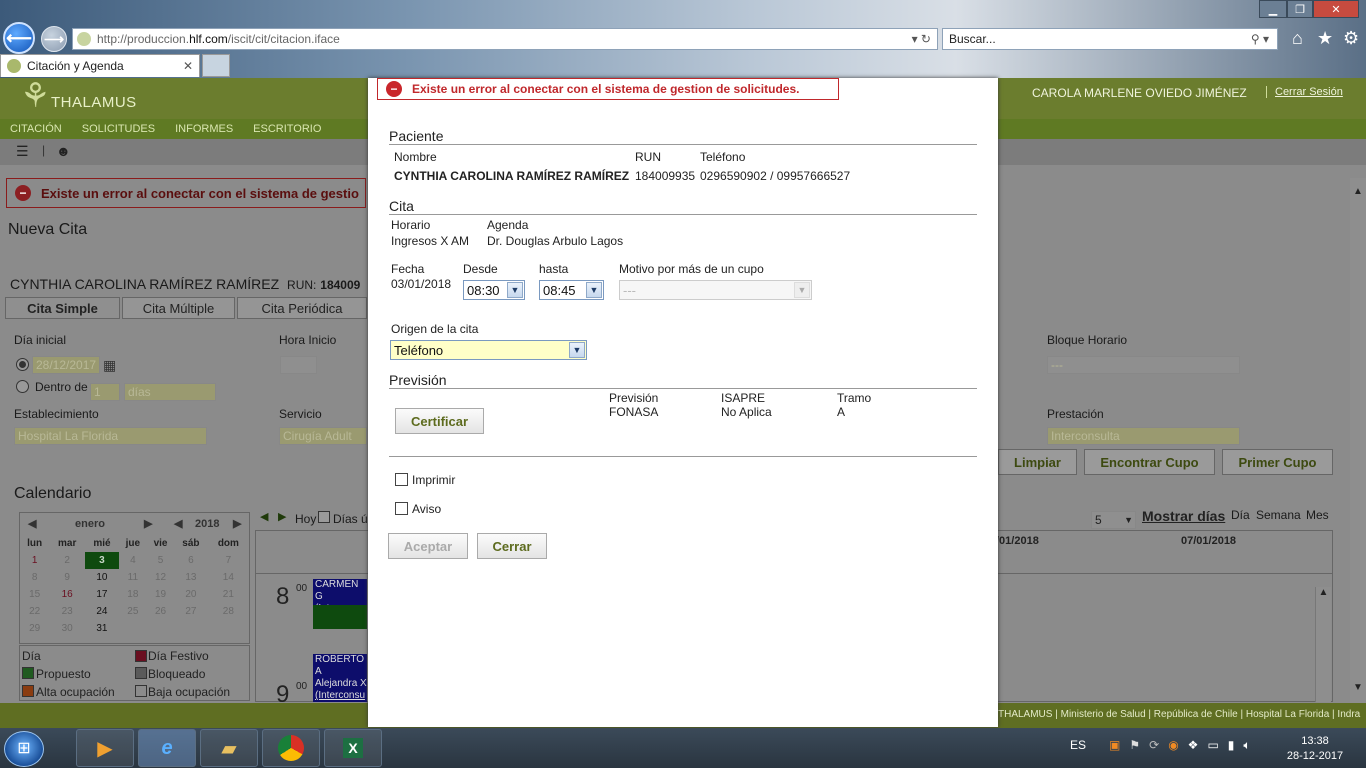 Image resolution: width=1366 pixels, height=768 pixels. I want to click on user-icon: ☻, so click(63, 151).